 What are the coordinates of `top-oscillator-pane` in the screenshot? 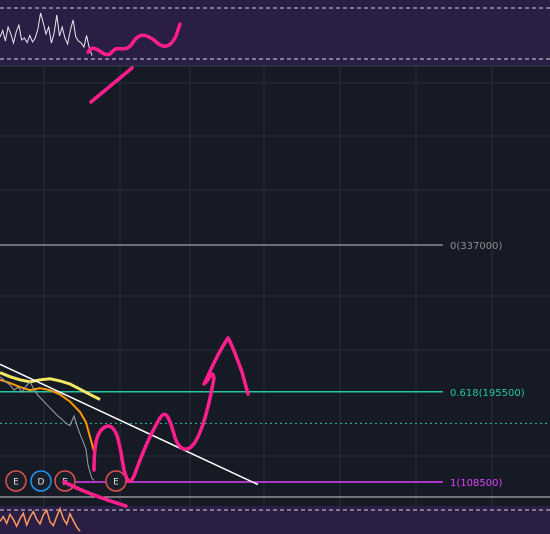 It's located at (275, 33).